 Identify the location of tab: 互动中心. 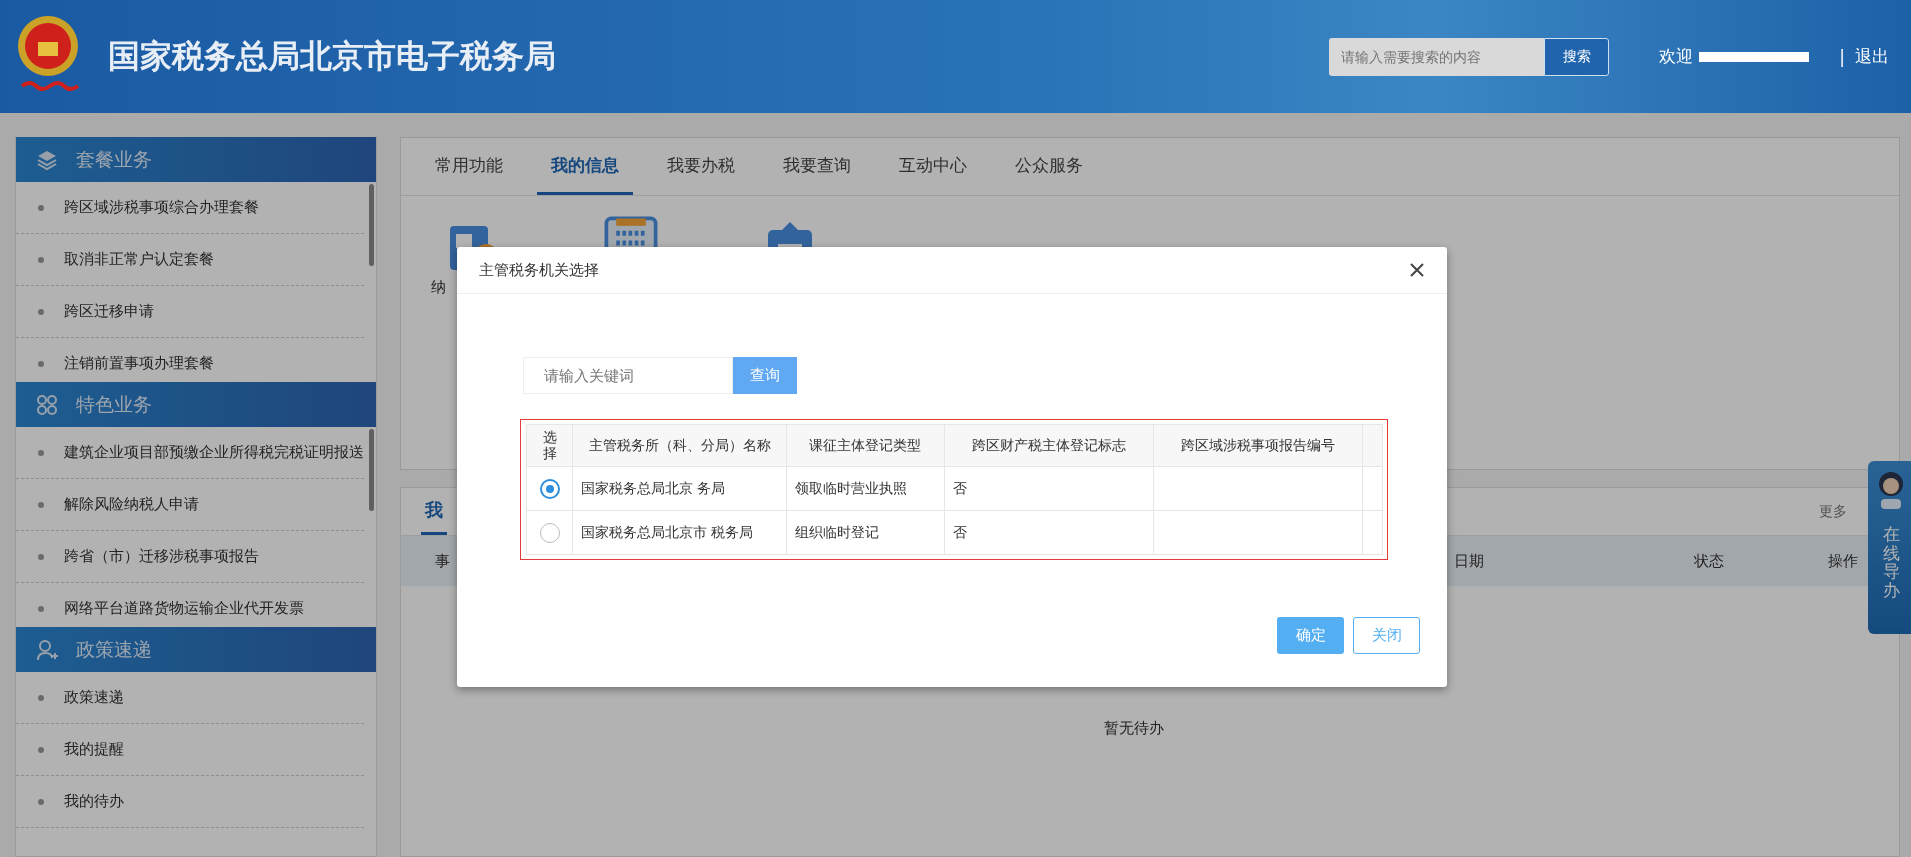
(933, 166).